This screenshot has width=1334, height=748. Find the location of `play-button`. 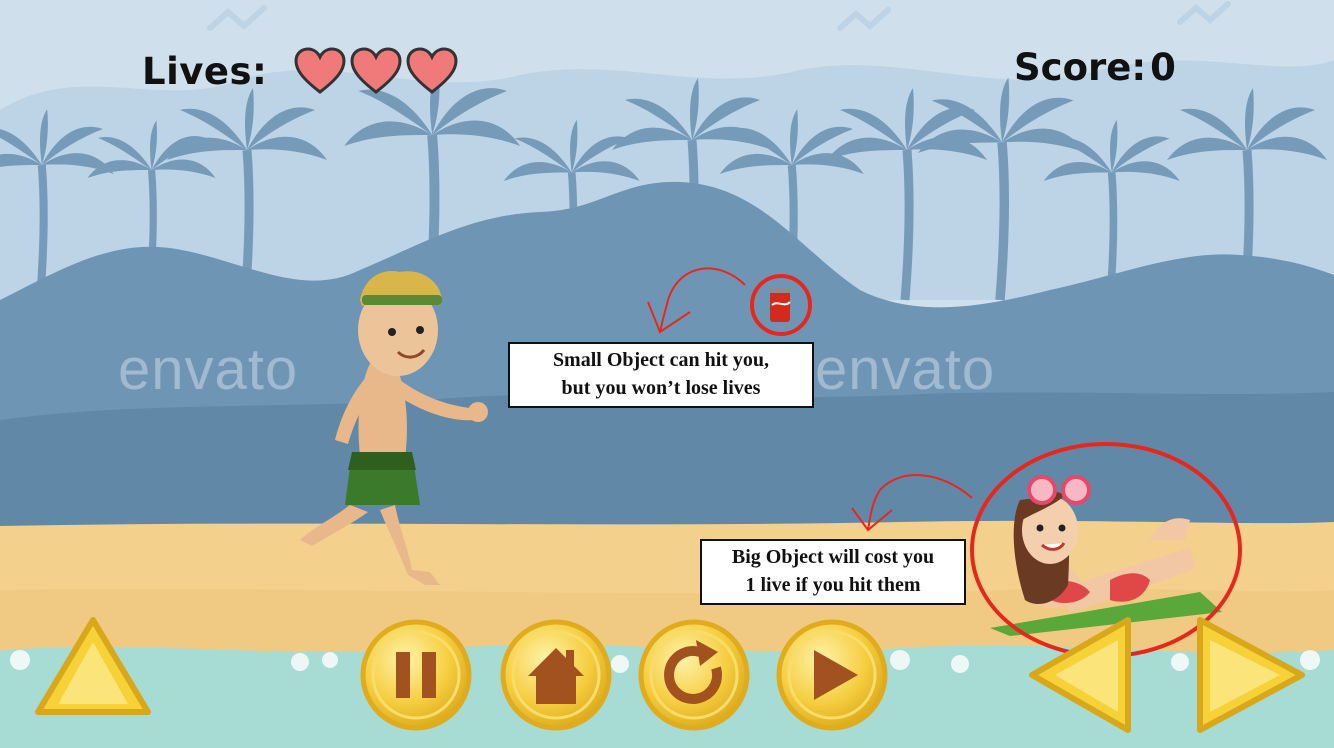

play-button is located at coordinates (832, 675).